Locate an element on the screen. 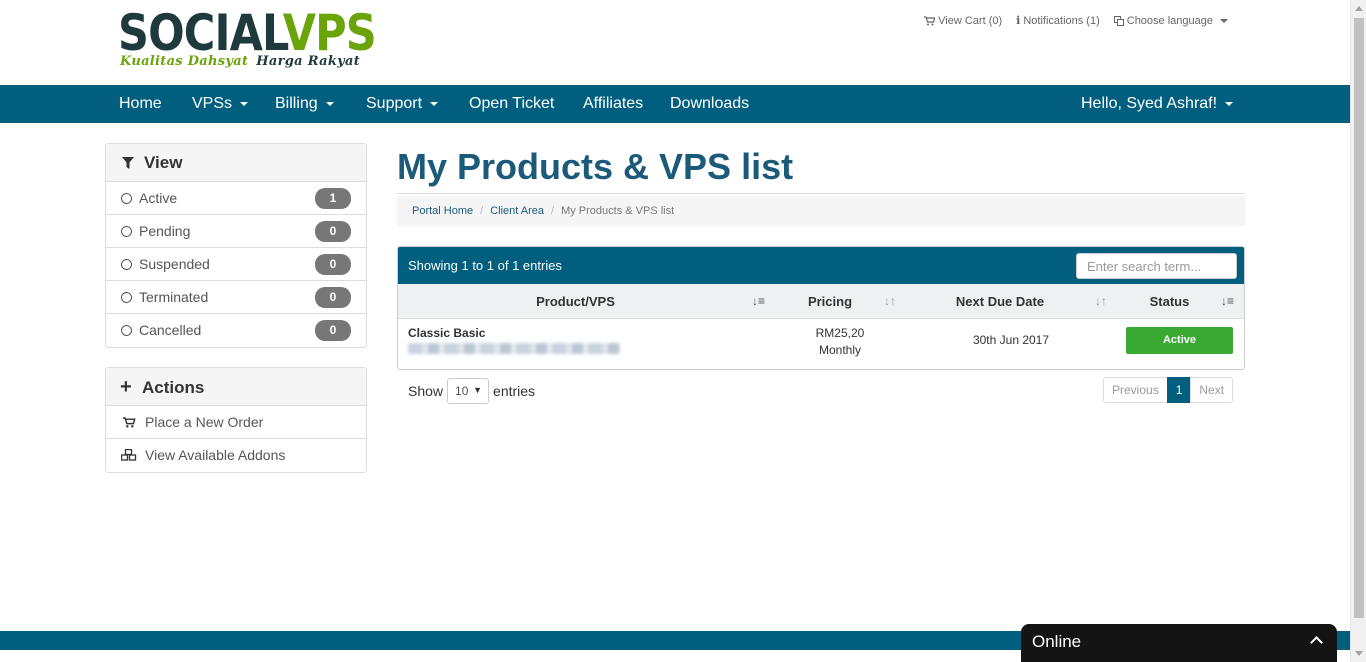  nav-home: Home is located at coordinates (140, 104).